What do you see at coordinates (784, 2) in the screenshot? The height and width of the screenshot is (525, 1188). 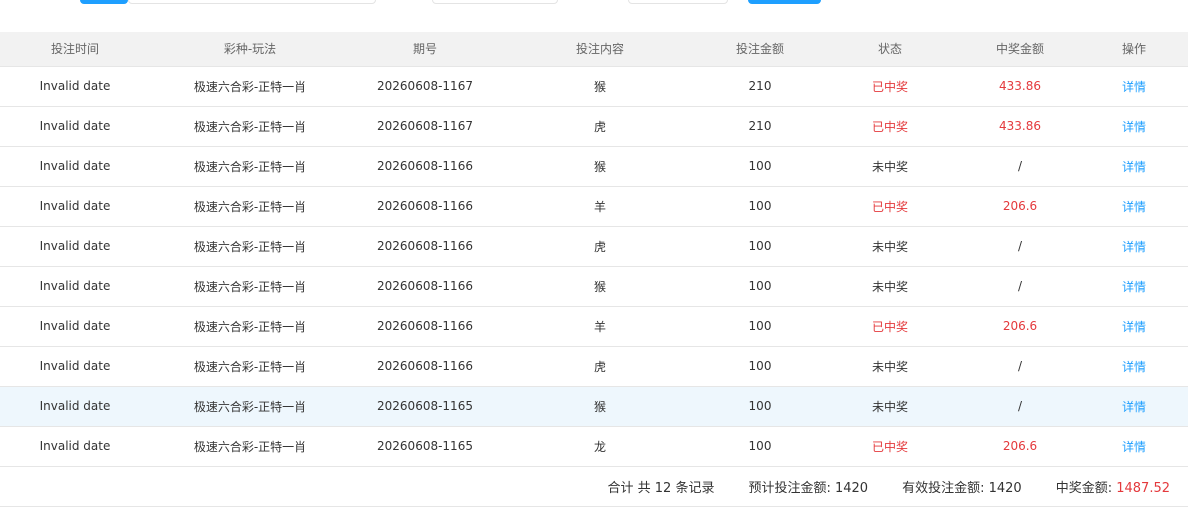 I see `search-button` at bounding box center [784, 2].